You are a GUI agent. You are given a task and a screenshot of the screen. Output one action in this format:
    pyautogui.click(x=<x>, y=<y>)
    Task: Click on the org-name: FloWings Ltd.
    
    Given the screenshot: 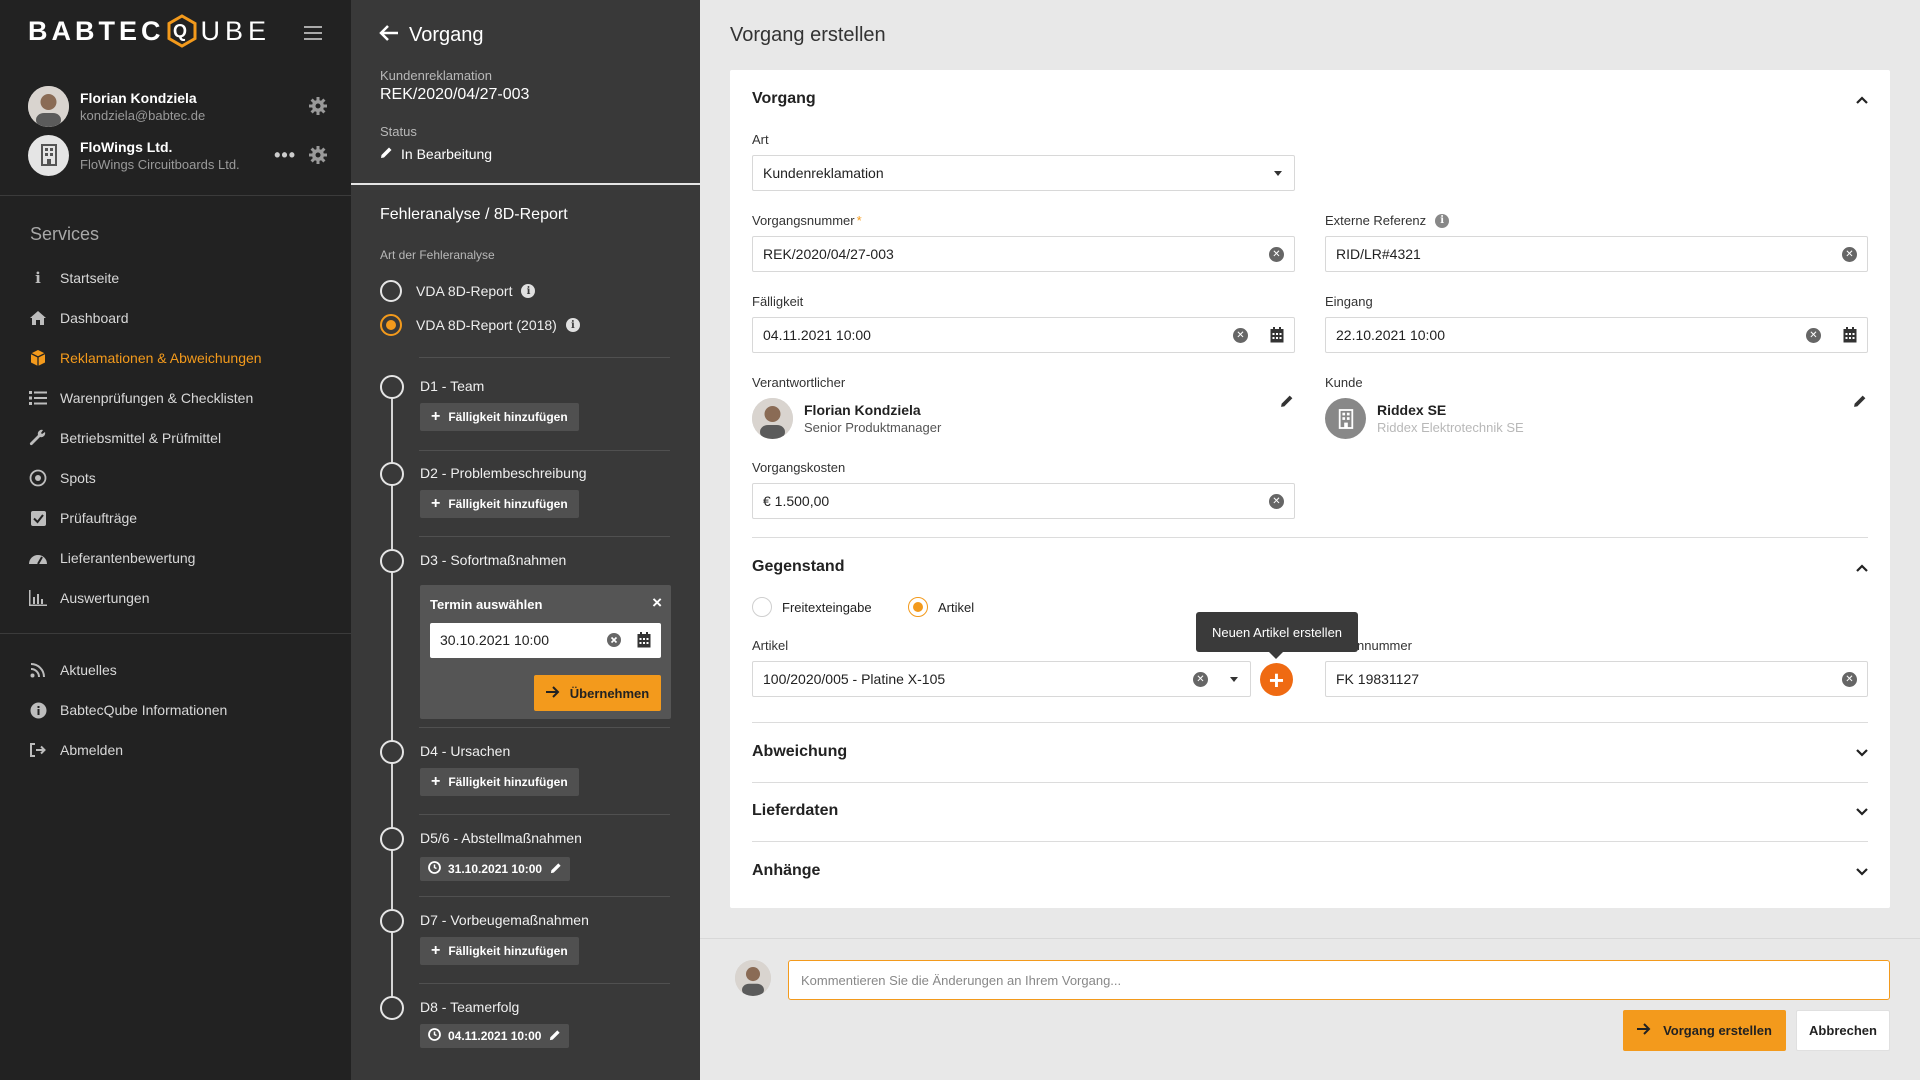 What is the action you would take?
    pyautogui.click(x=126, y=146)
    